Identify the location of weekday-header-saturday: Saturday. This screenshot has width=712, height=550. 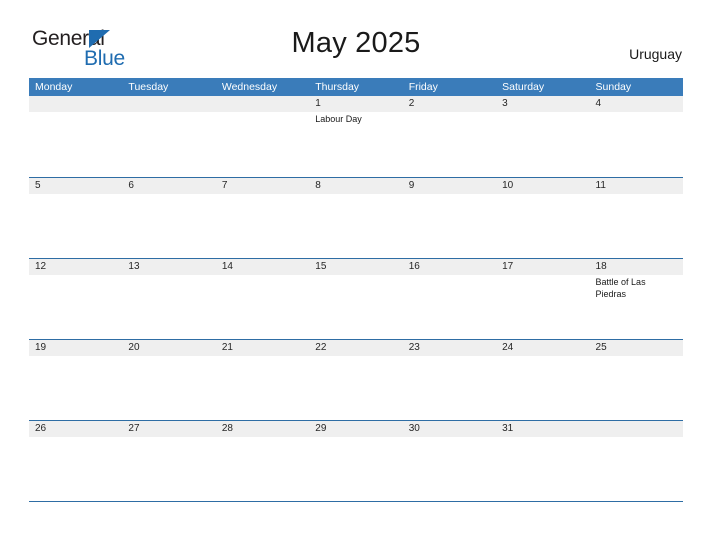
(523, 87).